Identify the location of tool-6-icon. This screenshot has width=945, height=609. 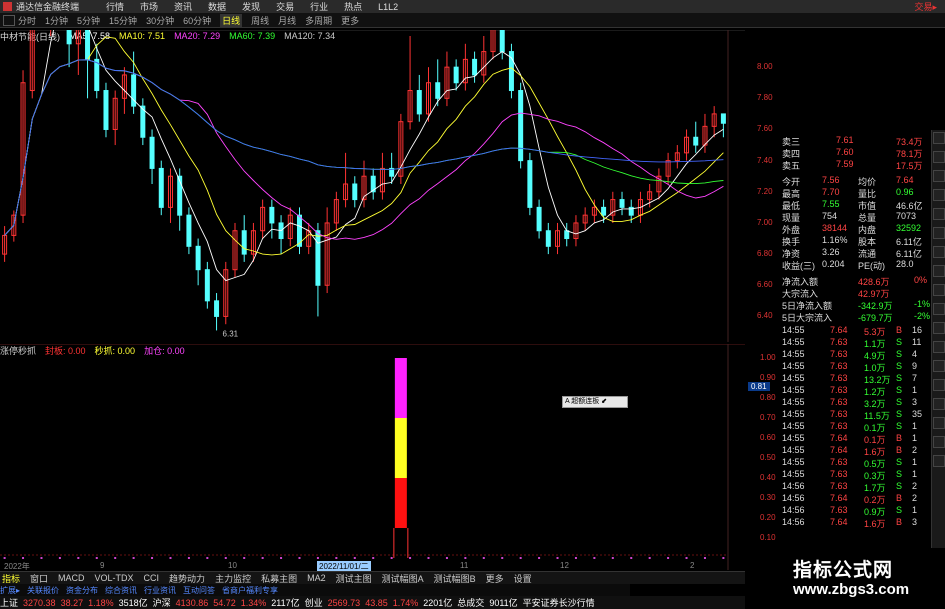
(939, 233).